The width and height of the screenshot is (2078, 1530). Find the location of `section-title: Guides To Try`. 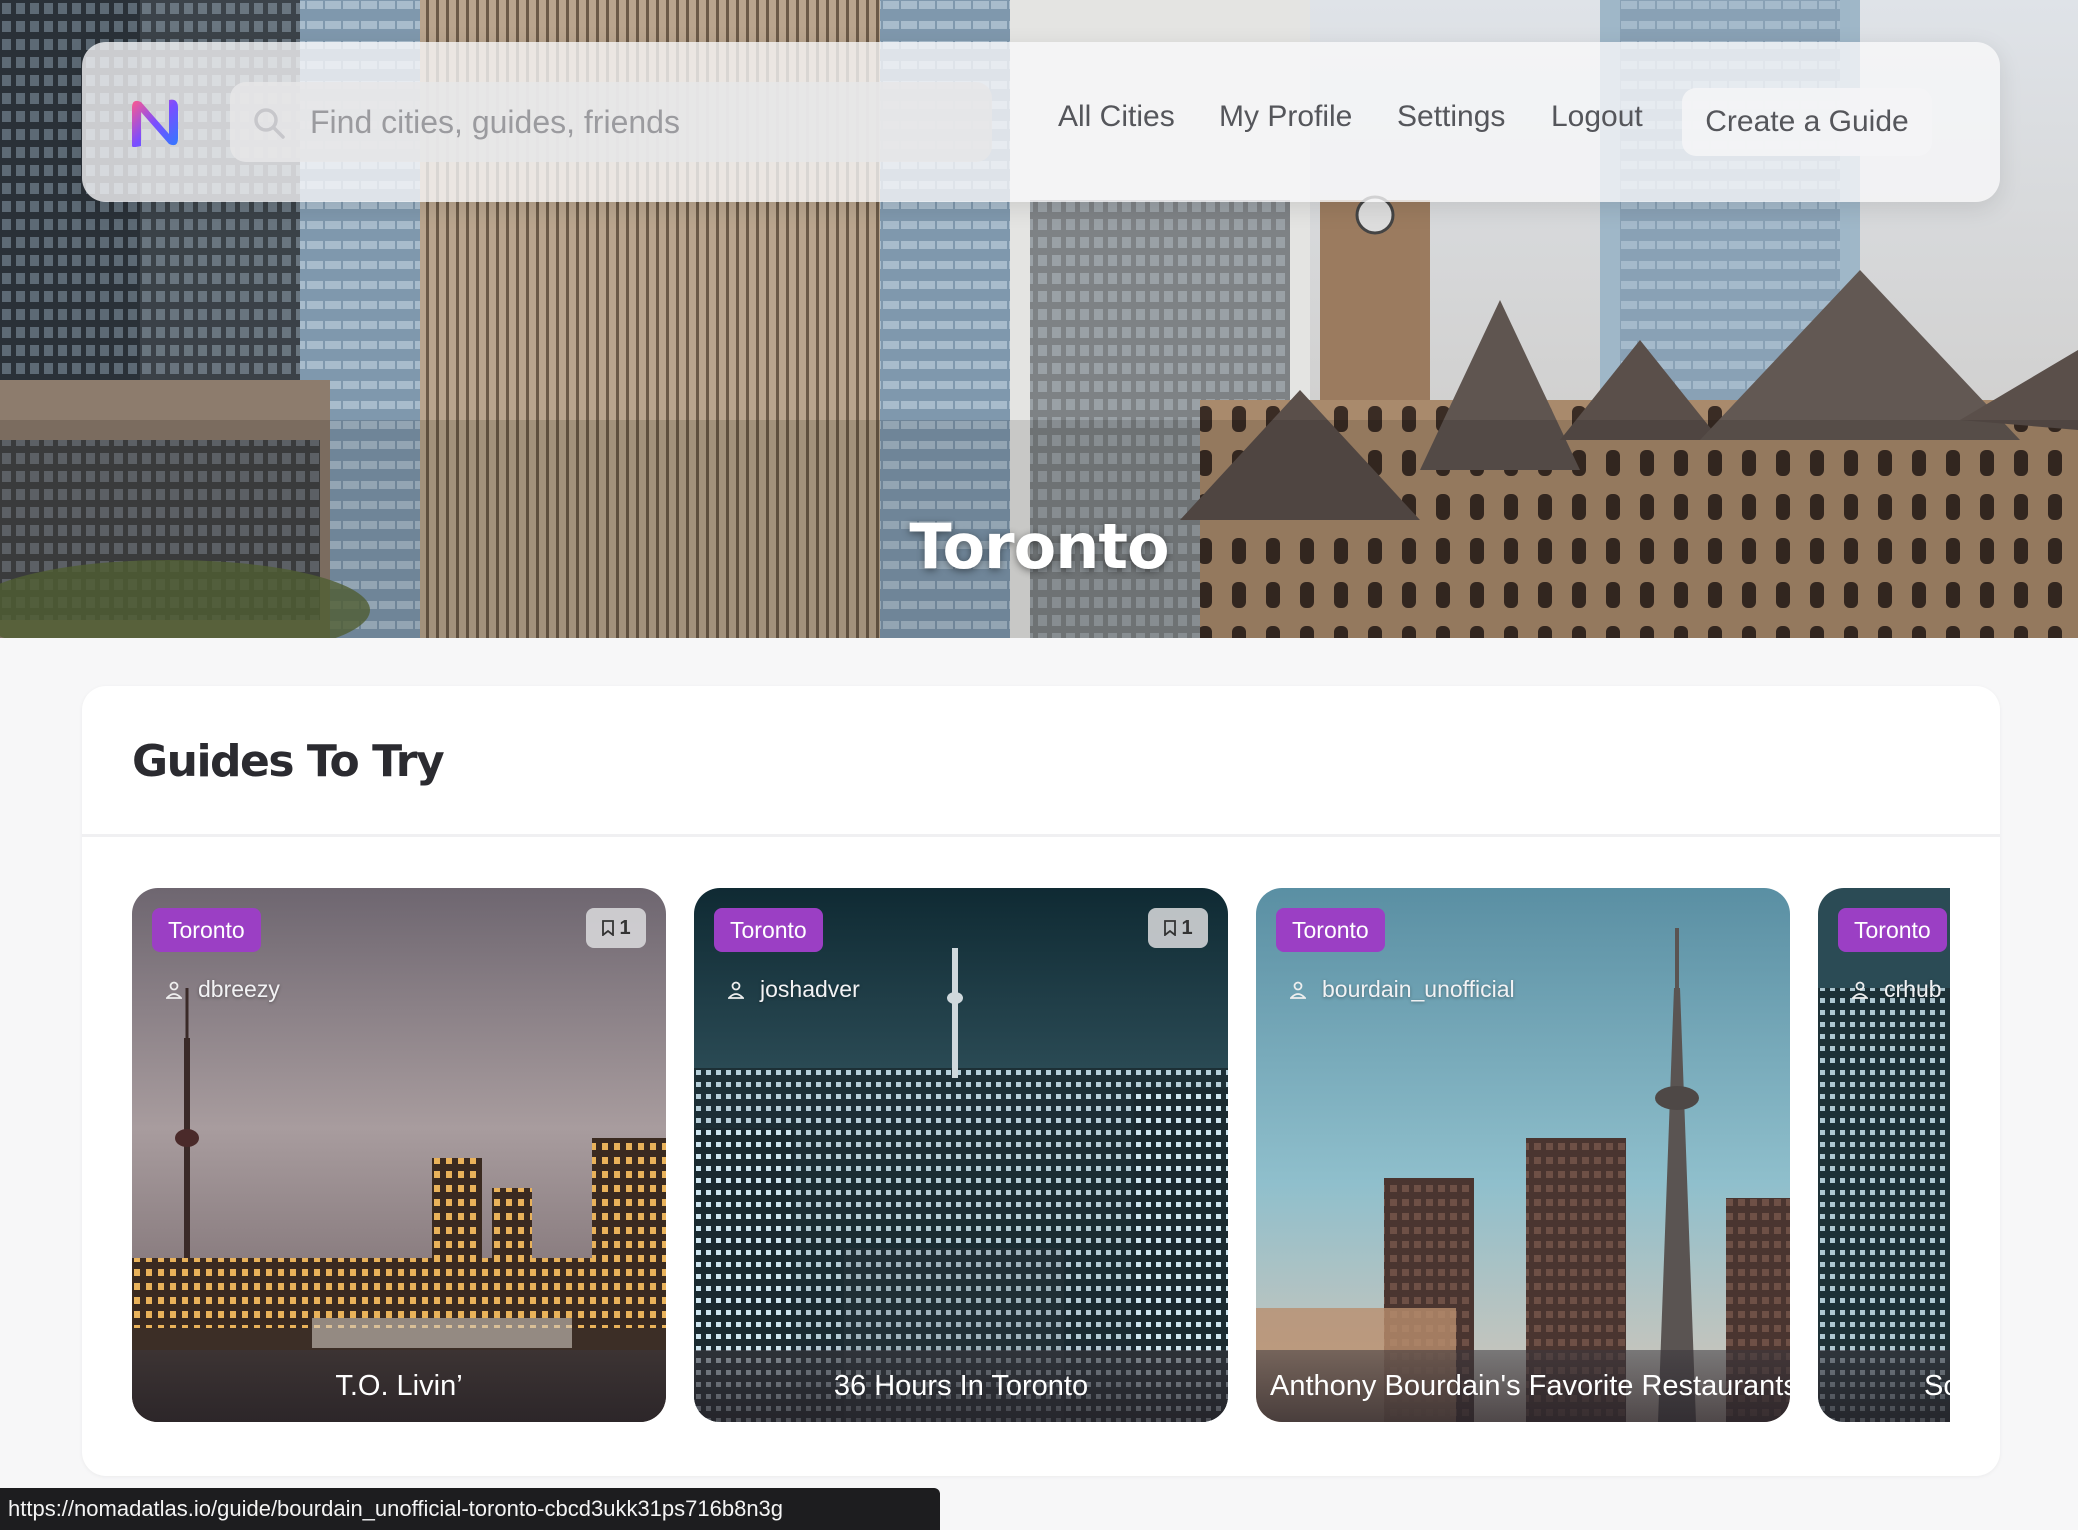

section-title: Guides To Try is located at coordinates (288, 761).